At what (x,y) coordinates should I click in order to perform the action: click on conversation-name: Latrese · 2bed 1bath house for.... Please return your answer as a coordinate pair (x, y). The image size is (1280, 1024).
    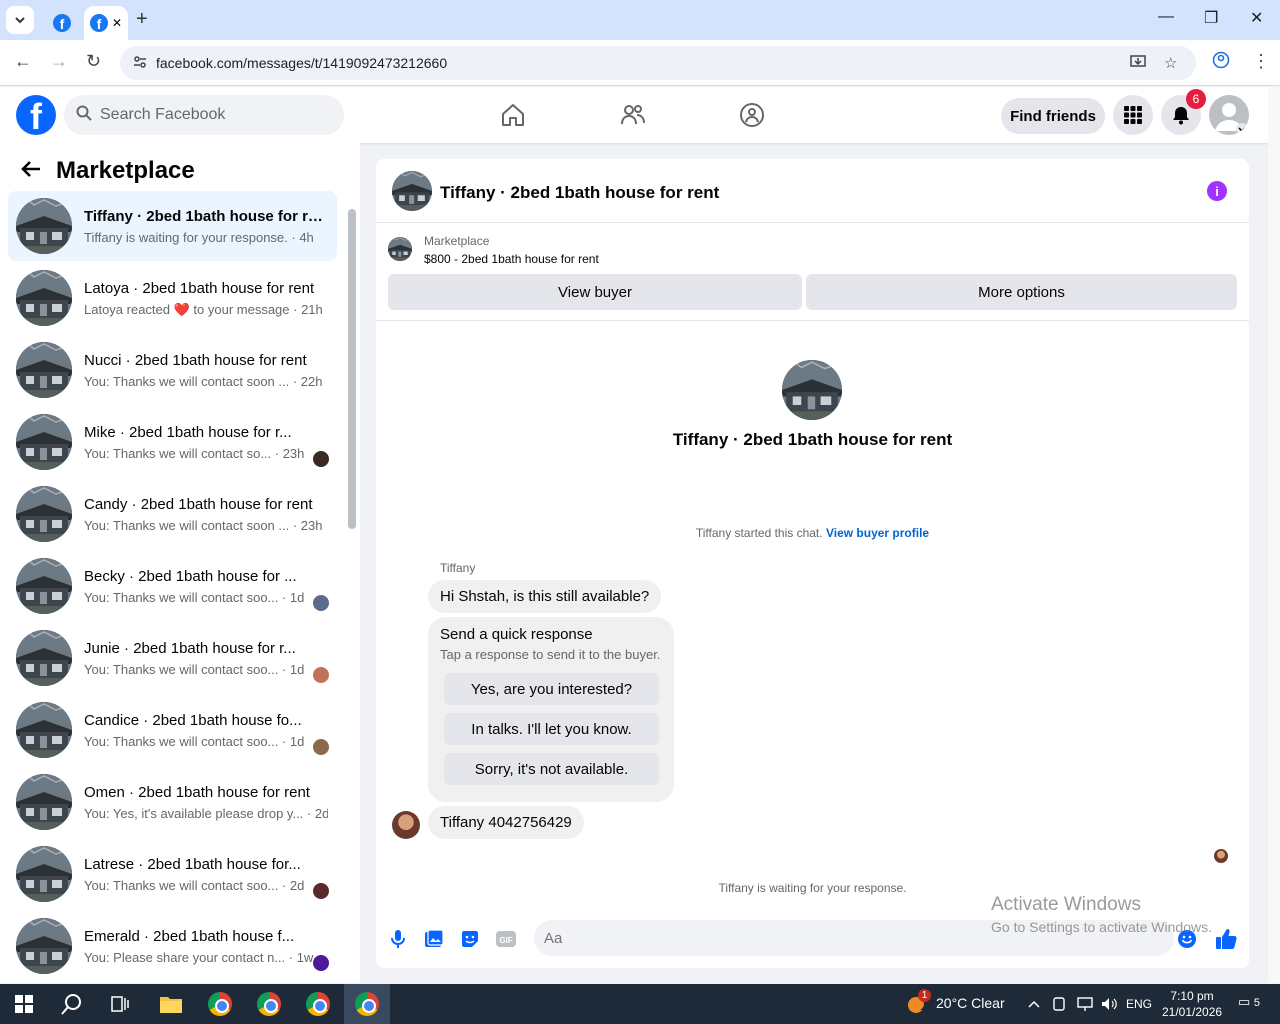
    Looking at the image, I should click on (192, 864).